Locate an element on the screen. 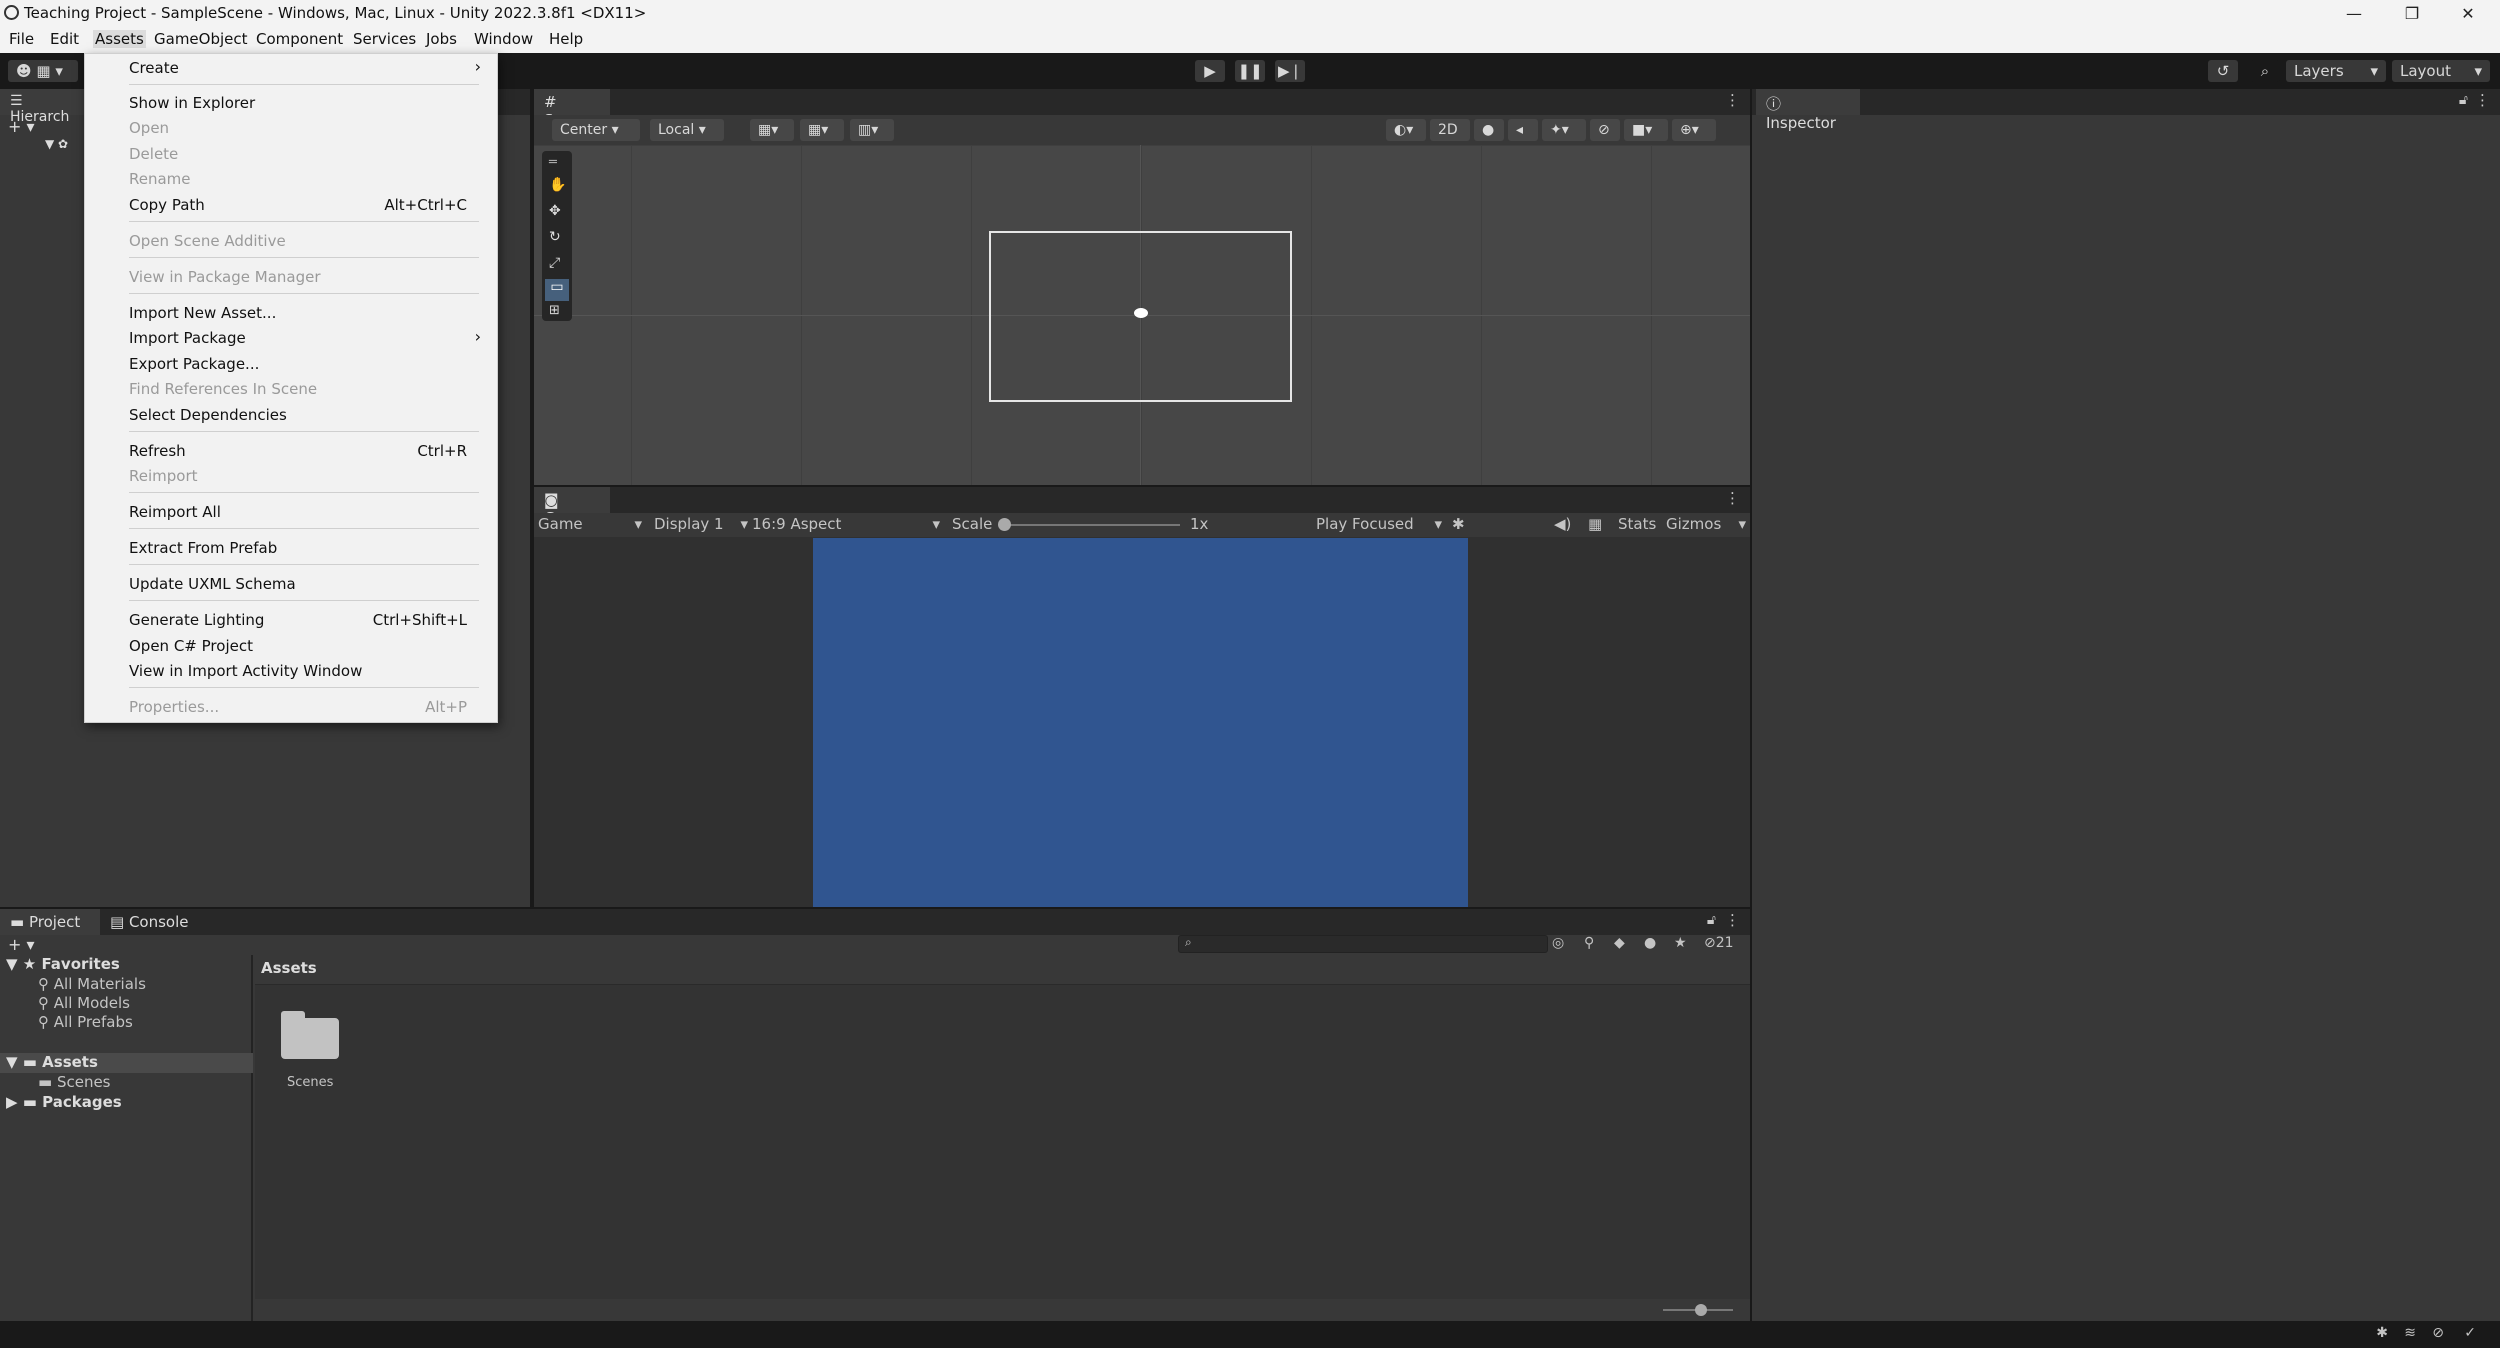 This screenshot has width=2500, height=1348. scale-tool-icon: ⤢ is located at coordinates (554, 263).